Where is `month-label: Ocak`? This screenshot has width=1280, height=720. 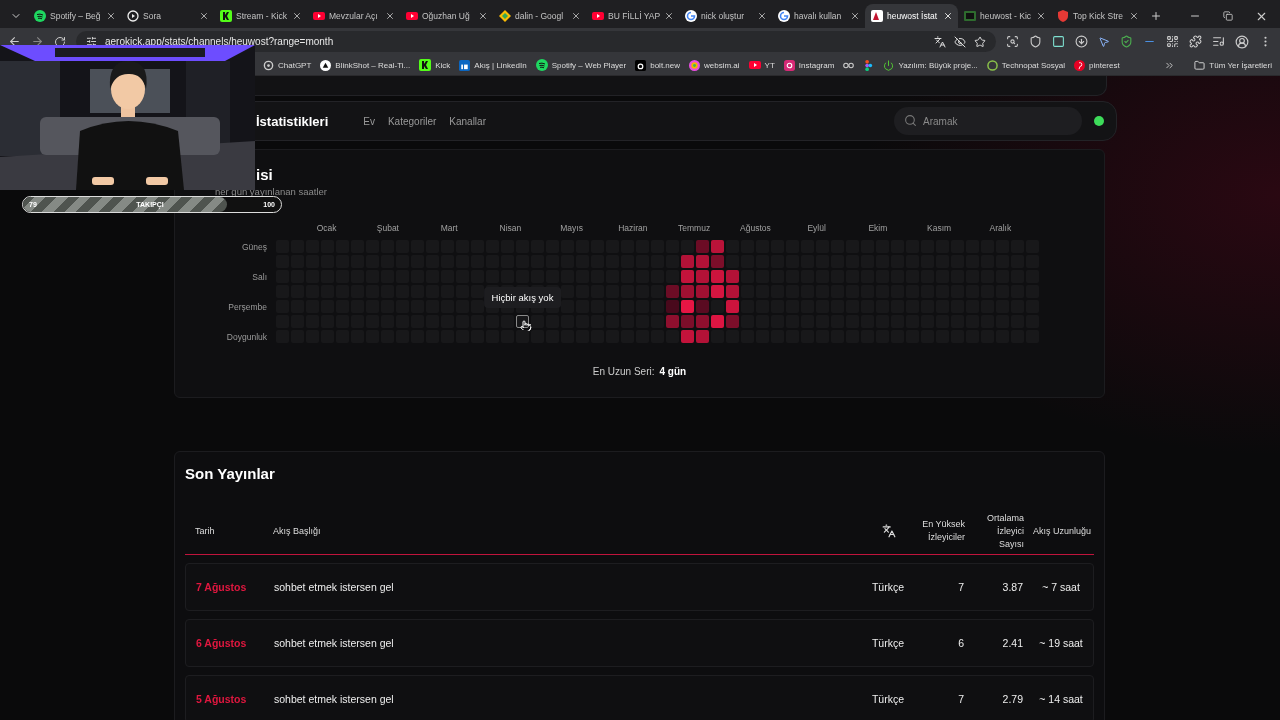 month-label: Ocak is located at coordinates (326, 228).